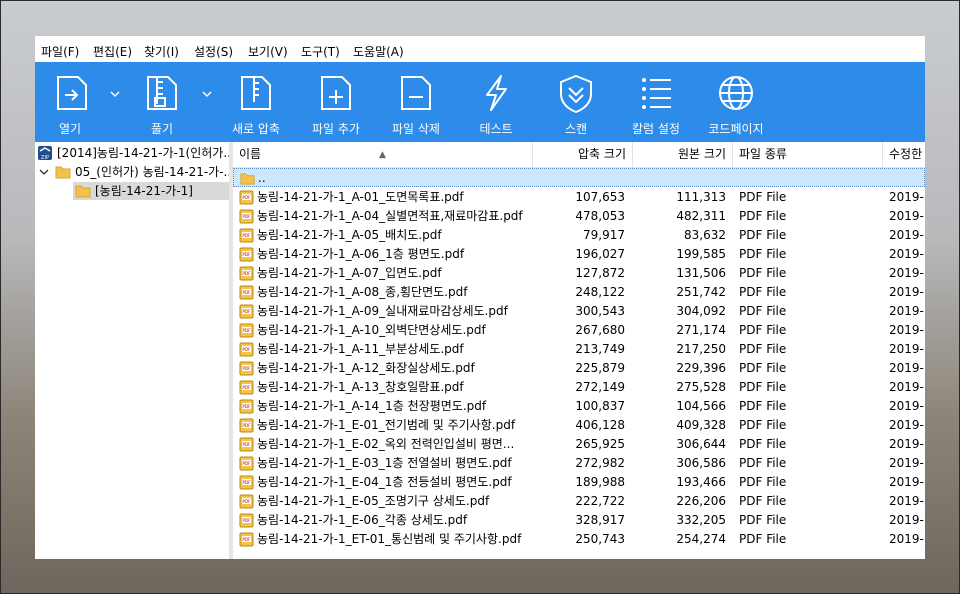  Describe the element at coordinates (600, 482) in the screenshot. I see `compressed-size: 189,988` at that location.